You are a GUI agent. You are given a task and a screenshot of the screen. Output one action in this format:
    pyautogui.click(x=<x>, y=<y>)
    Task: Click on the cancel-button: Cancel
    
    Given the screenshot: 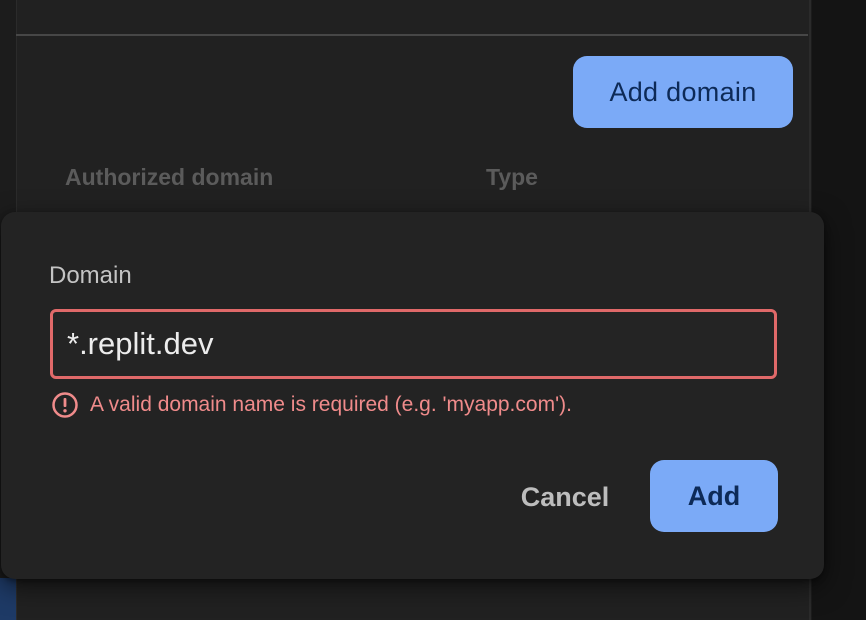 What is the action you would take?
    pyautogui.click(x=565, y=497)
    